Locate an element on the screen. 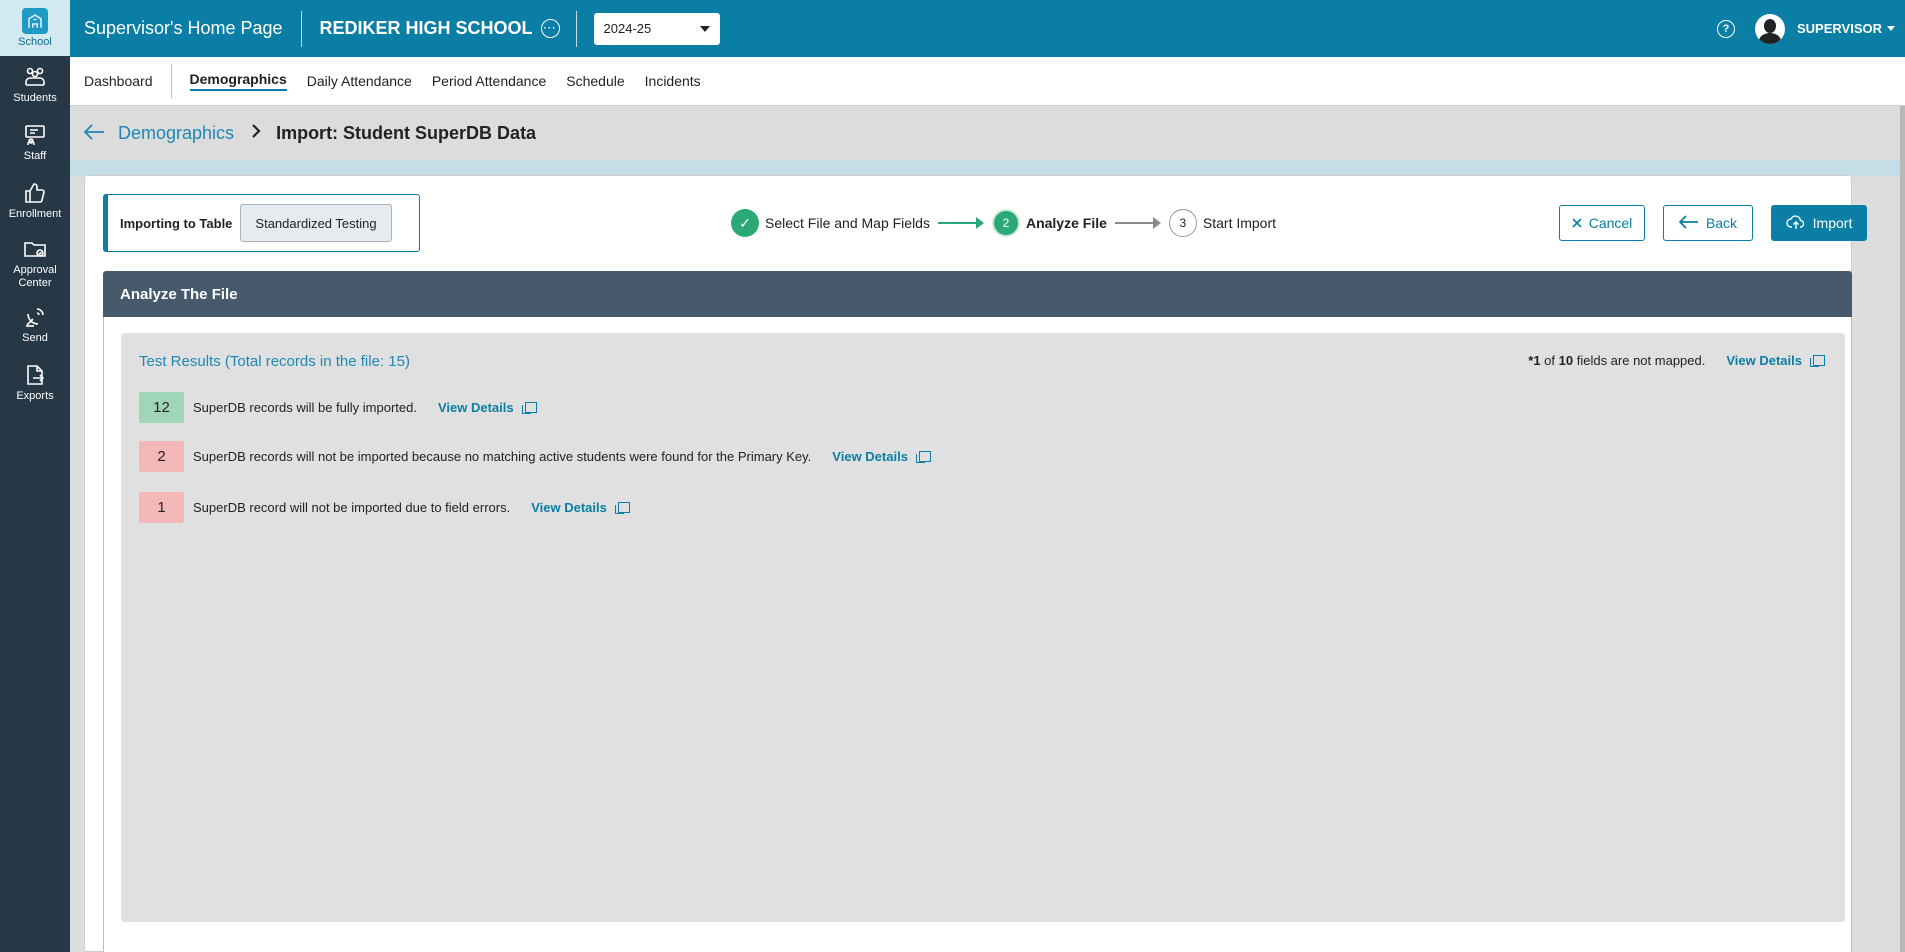 This screenshot has width=1905, height=952. count-badge: 12 is located at coordinates (161, 407).